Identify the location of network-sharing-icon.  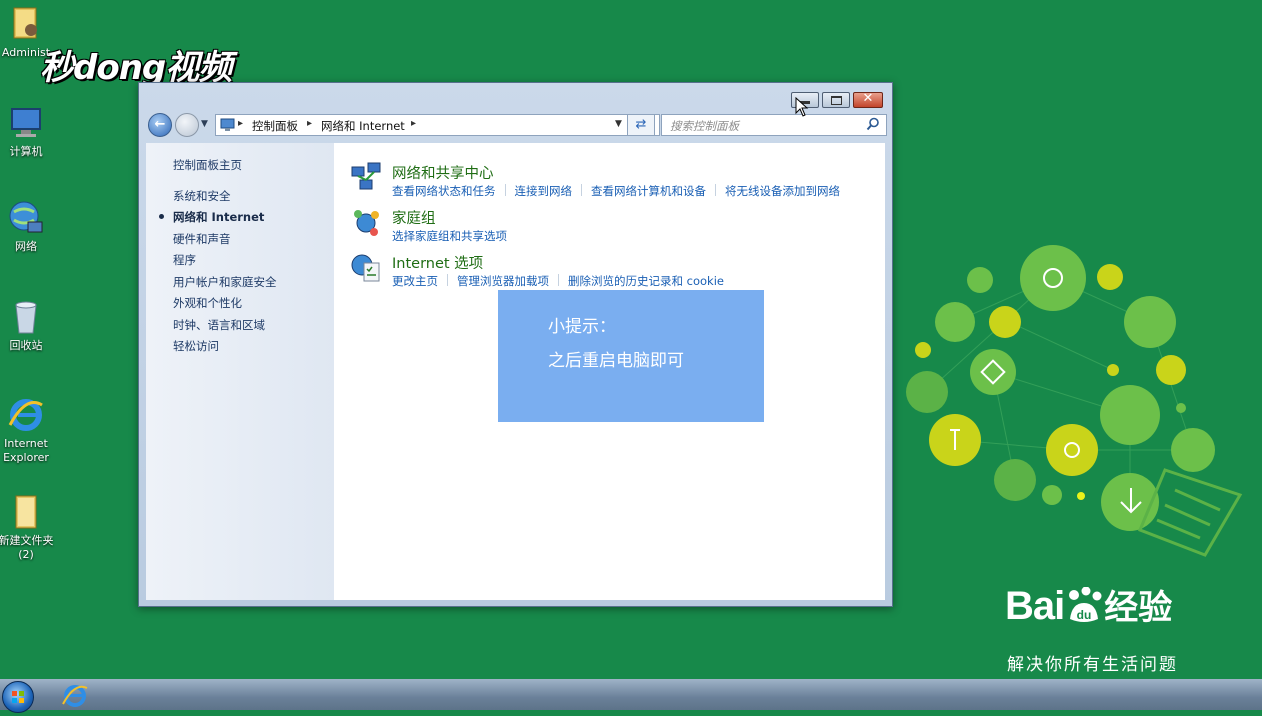
(366, 176).